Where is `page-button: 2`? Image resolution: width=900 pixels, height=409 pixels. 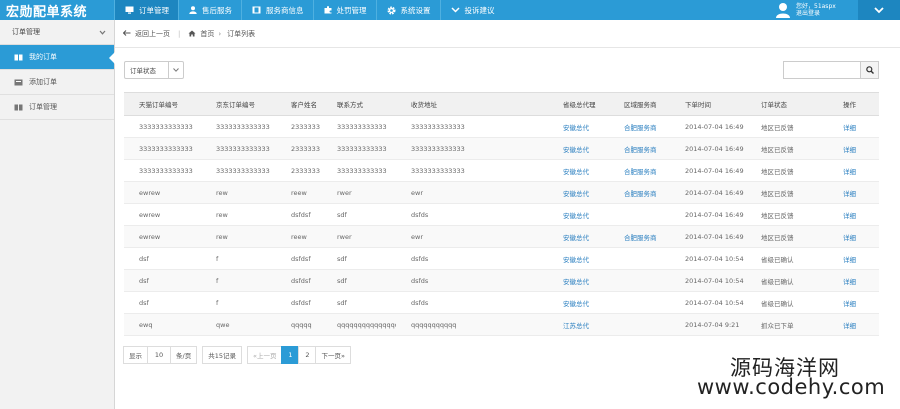
page-button: 2 is located at coordinates (307, 355).